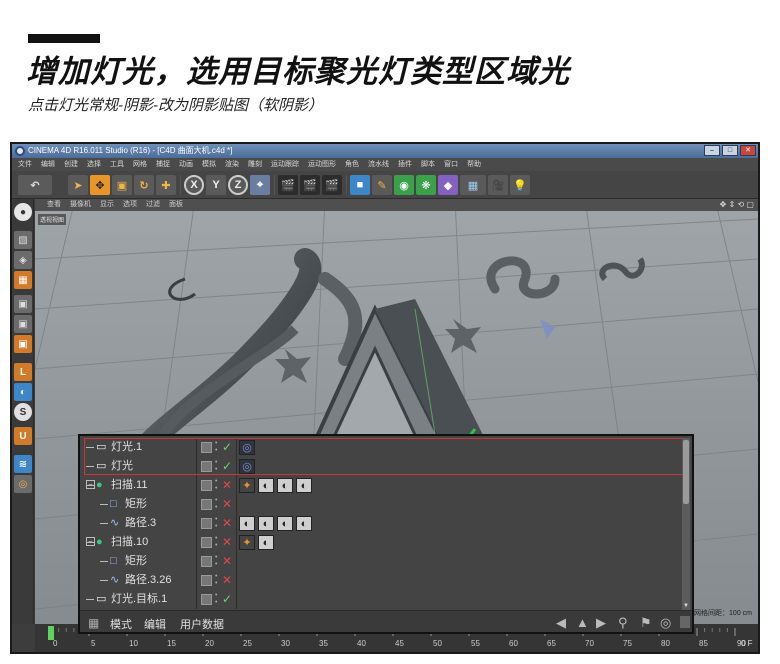 The width and height of the screenshot is (780, 664). Describe the element at coordinates (23, 212) in the screenshot. I see `make-editable-icon: ●` at that location.